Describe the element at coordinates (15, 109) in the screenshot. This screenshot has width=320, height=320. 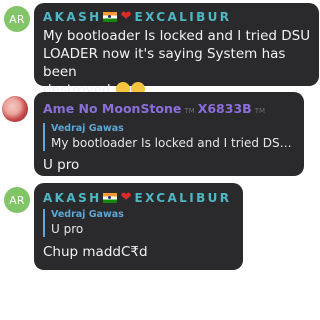
I see `avatar` at that location.